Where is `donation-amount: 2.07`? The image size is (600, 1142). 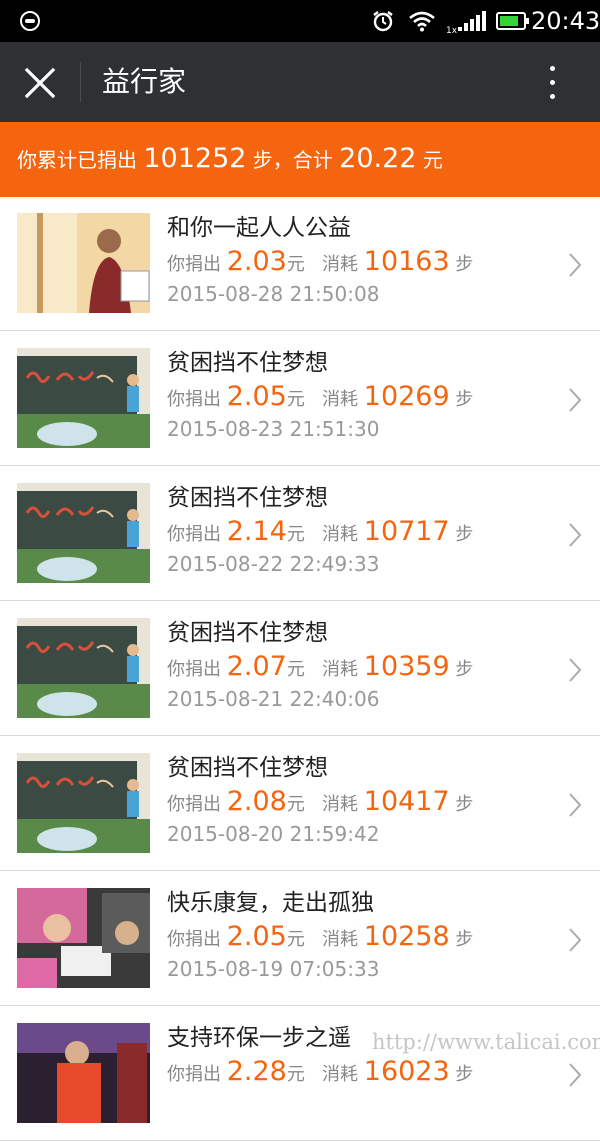
donation-amount: 2.07 is located at coordinates (256, 666).